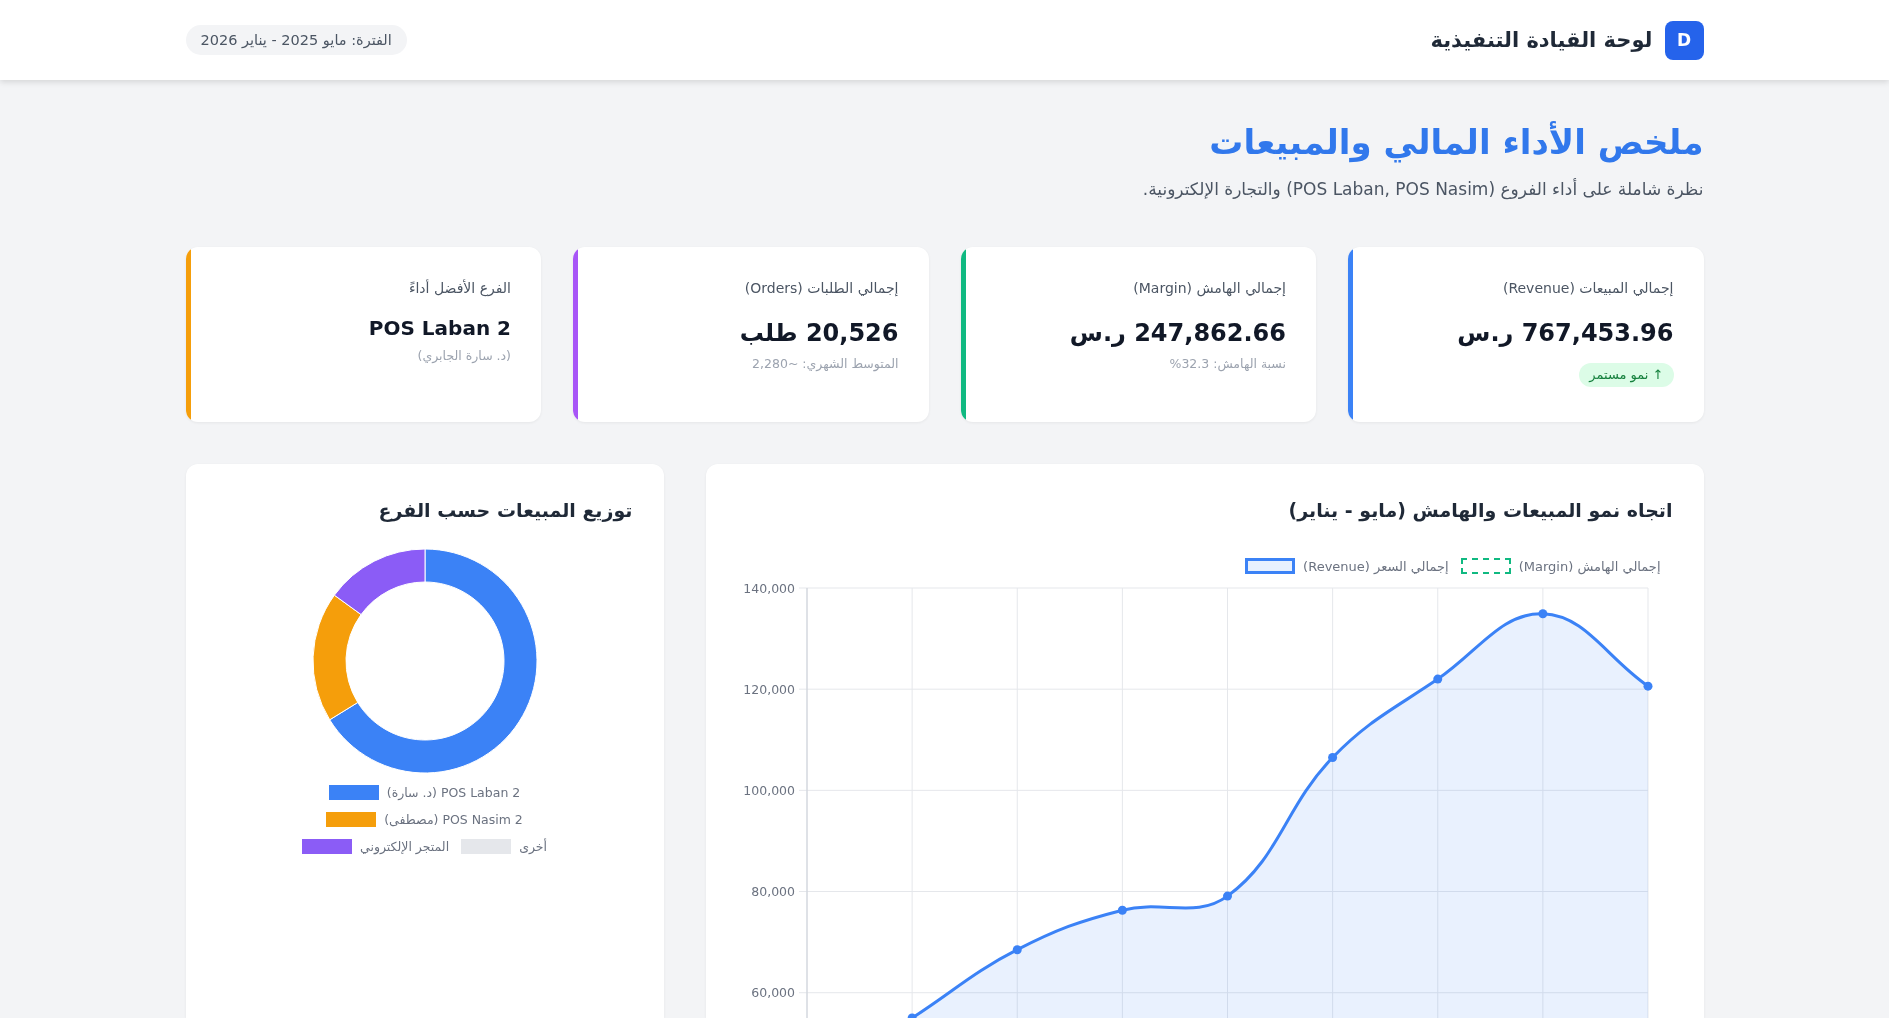 This screenshot has height=1018, width=1889. Describe the element at coordinates (533, 846) in the screenshot. I see `legend-label: أخرى` at that location.